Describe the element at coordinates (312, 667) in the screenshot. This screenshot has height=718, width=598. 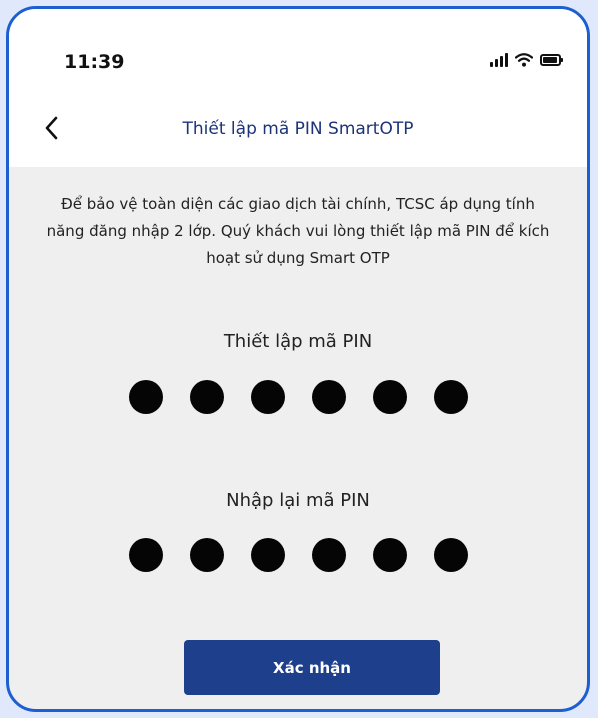
I see `confirm-button: Xác nhận` at that location.